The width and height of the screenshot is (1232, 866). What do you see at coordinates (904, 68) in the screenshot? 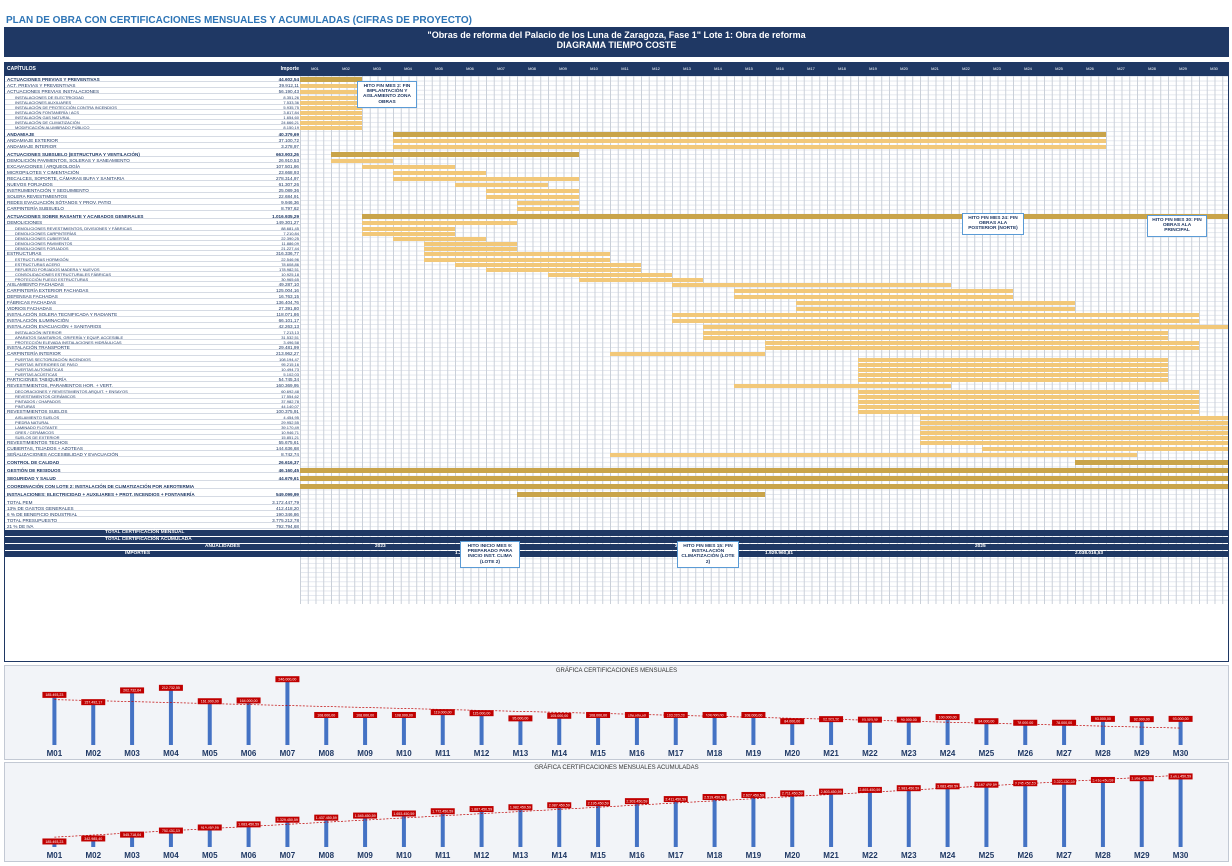
I see `month-header: M20` at bounding box center [904, 68].